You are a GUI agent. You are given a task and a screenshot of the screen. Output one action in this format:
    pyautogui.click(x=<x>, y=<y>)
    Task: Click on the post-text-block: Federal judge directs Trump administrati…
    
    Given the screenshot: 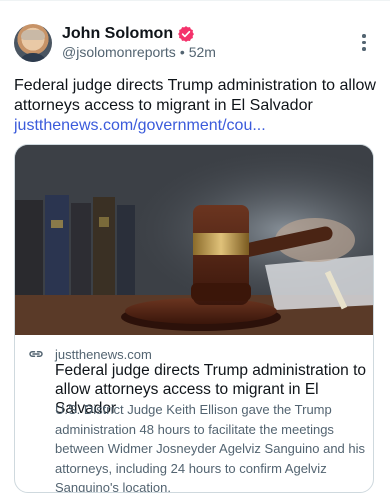 What is the action you would take?
    pyautogui.click(x=197, y=106)
    